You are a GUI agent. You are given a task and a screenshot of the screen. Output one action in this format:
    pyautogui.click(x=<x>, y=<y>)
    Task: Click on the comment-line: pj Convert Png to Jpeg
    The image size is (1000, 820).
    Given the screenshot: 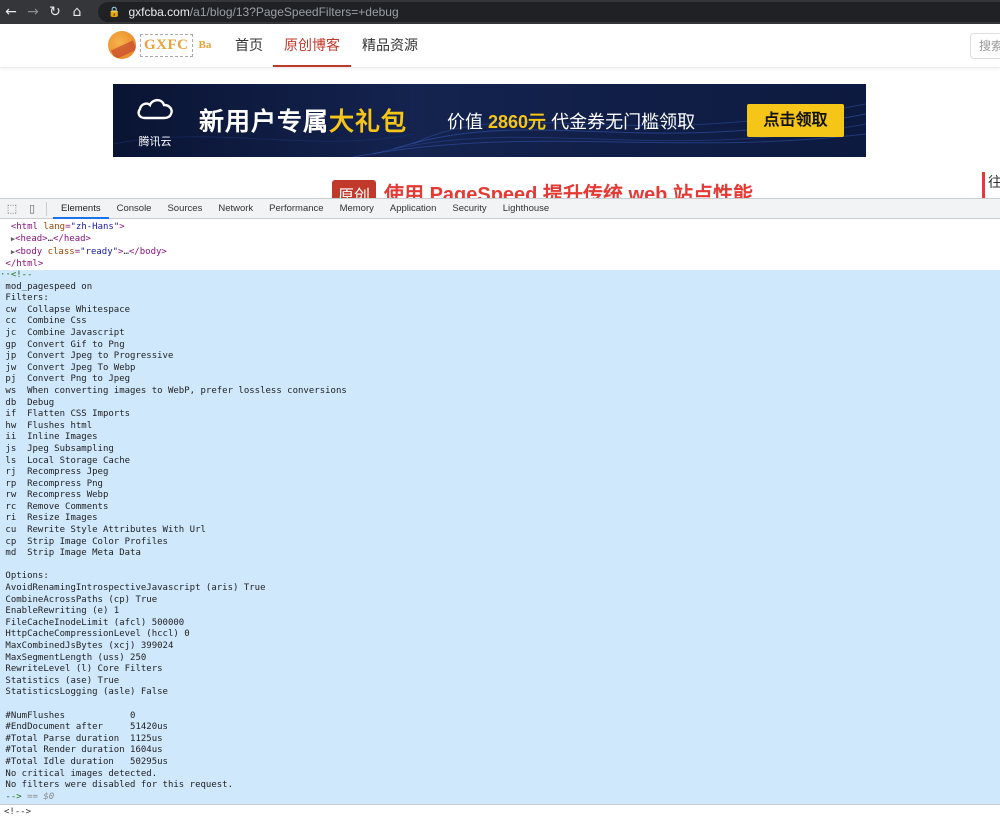 What is the action you would take?
    pyautogui.click(x=65, y=379)
    